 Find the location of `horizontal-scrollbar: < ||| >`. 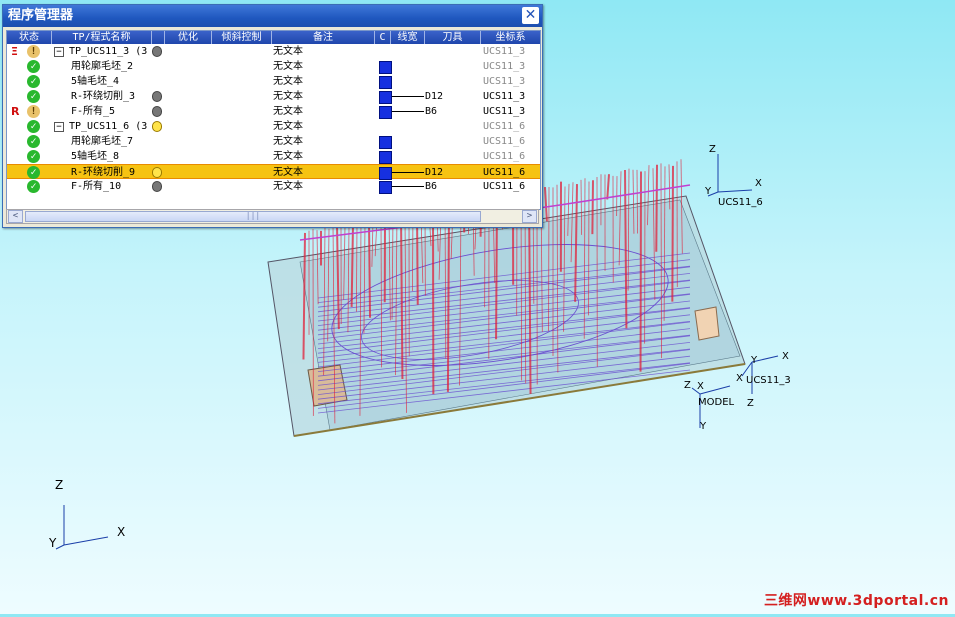

horizontal-scrollbar: < ||| > is located at coordinates (272, 216).